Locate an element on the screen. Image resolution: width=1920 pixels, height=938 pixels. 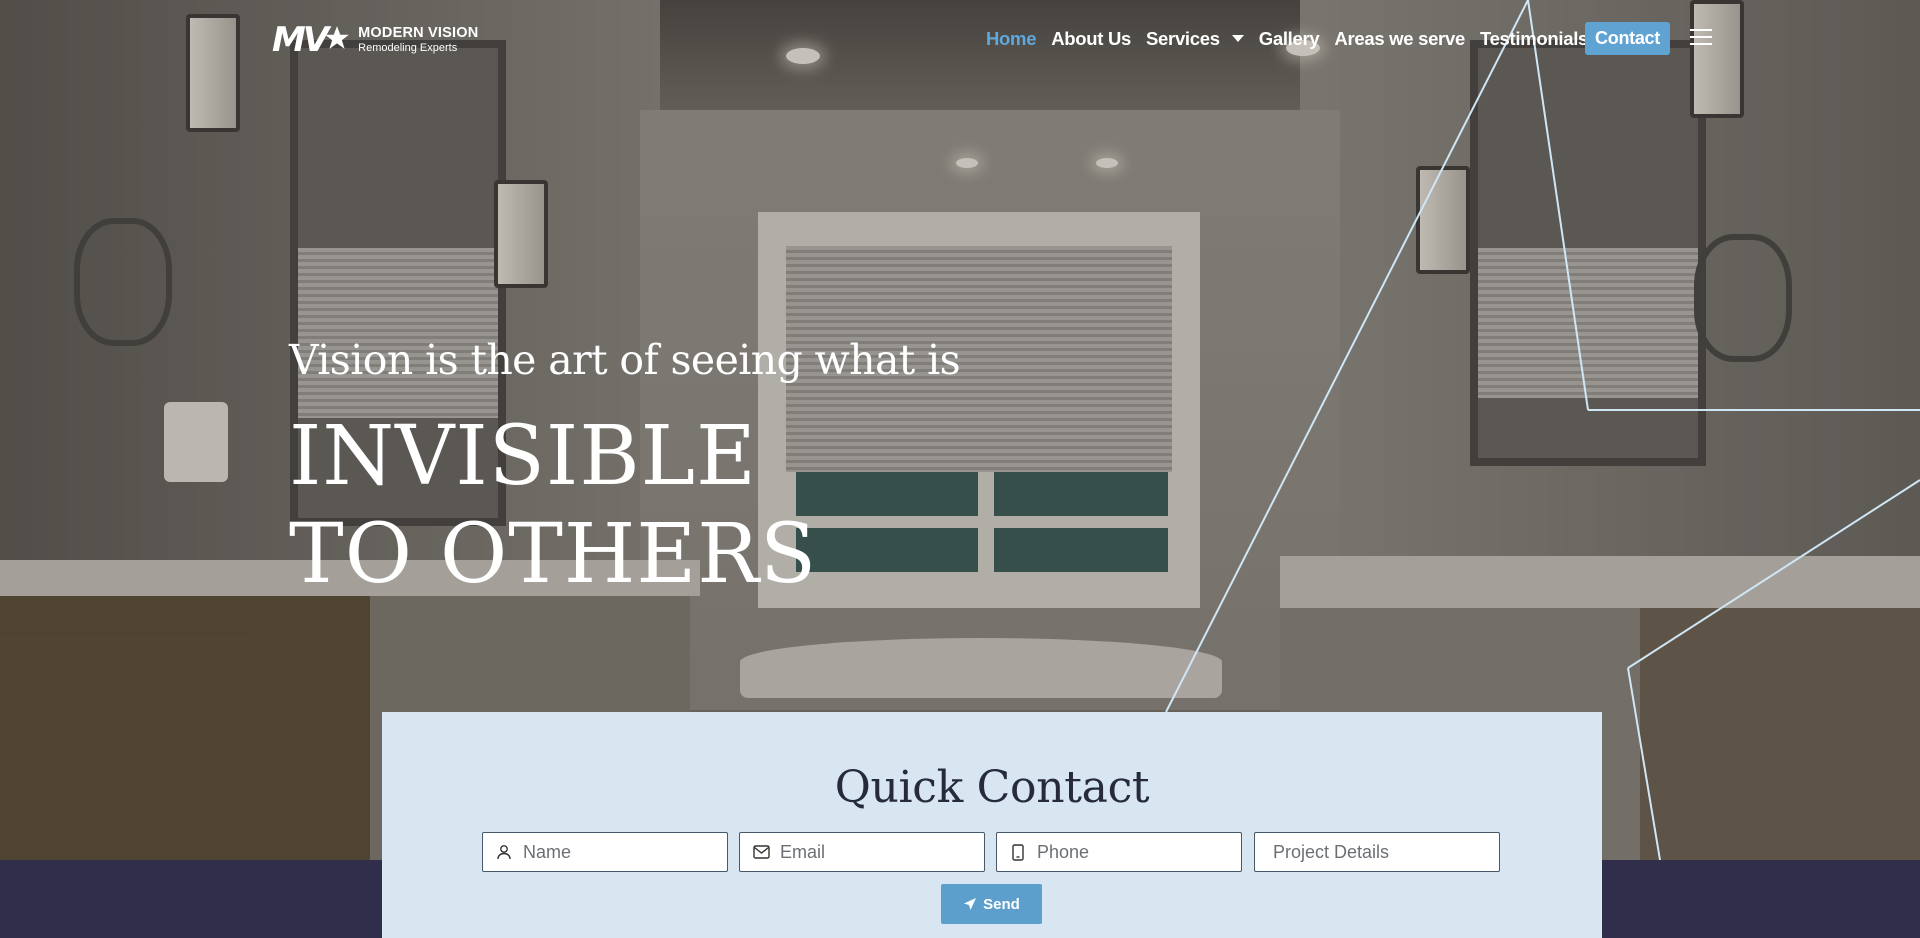
logo-mark: MV is located at coordinates (300, 40).